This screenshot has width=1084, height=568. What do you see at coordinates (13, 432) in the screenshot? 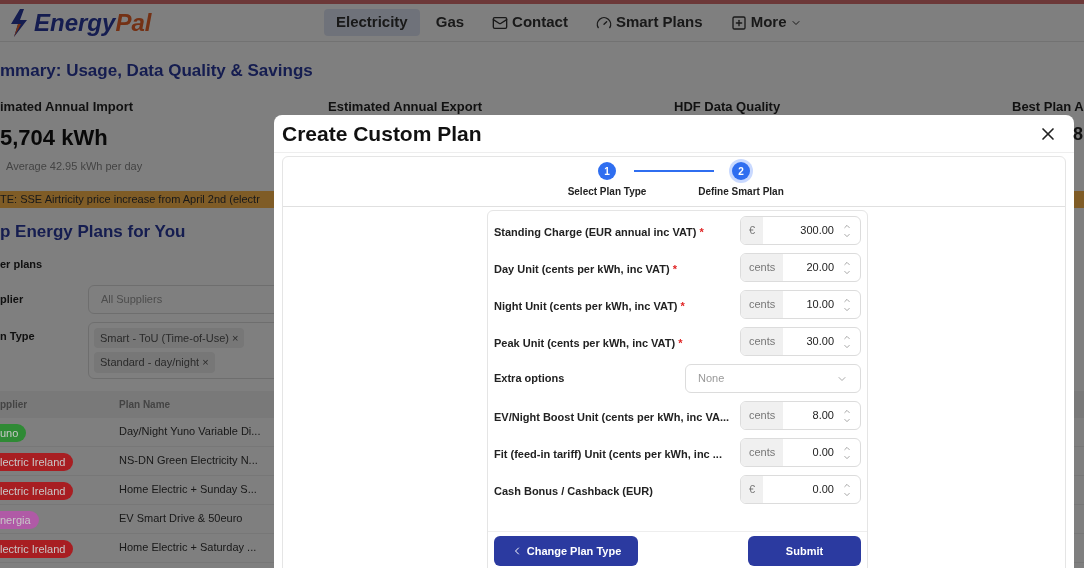
I see `supplier-tag: uno` at bounding box center [13, 432].